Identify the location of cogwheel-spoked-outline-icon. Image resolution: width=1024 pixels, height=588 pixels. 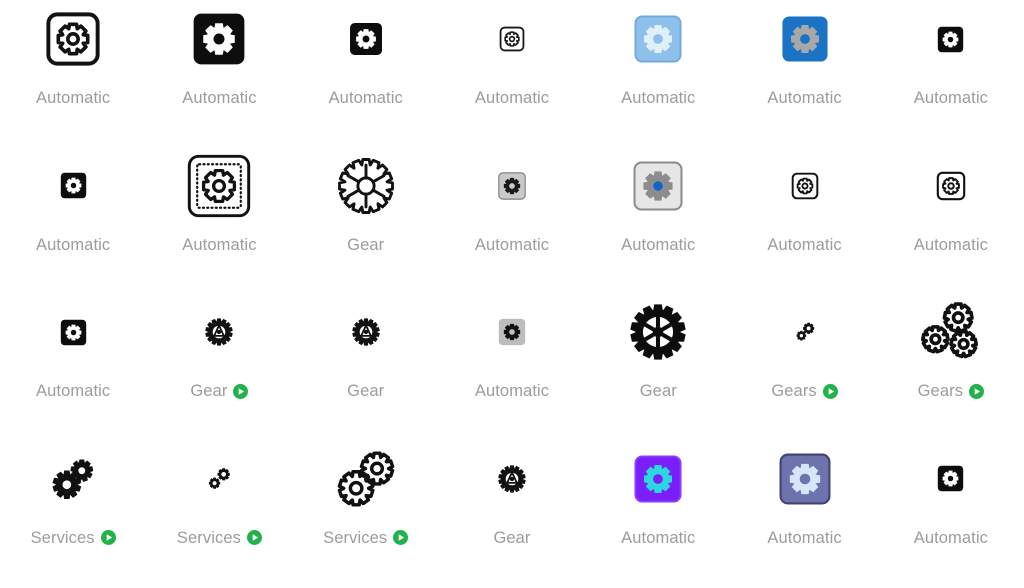
(366, 186).